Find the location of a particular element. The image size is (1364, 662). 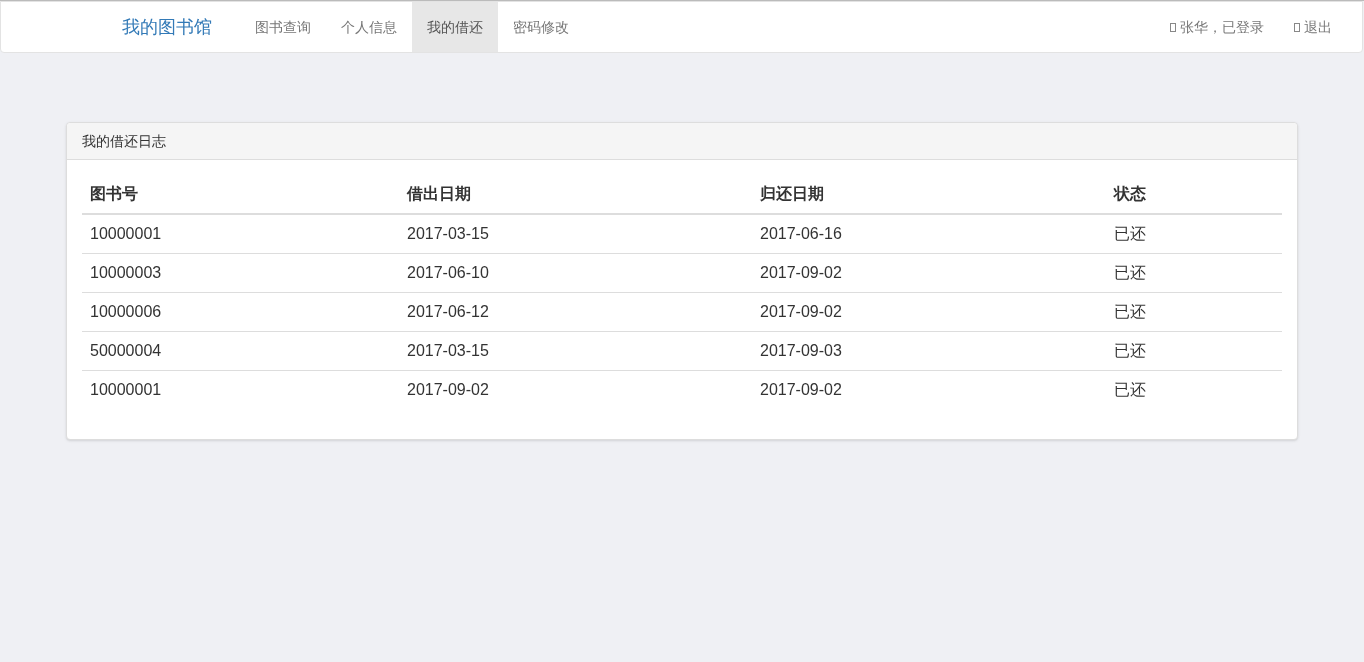

nav-tab: 密码修改 is located at coordinates (541, 27).